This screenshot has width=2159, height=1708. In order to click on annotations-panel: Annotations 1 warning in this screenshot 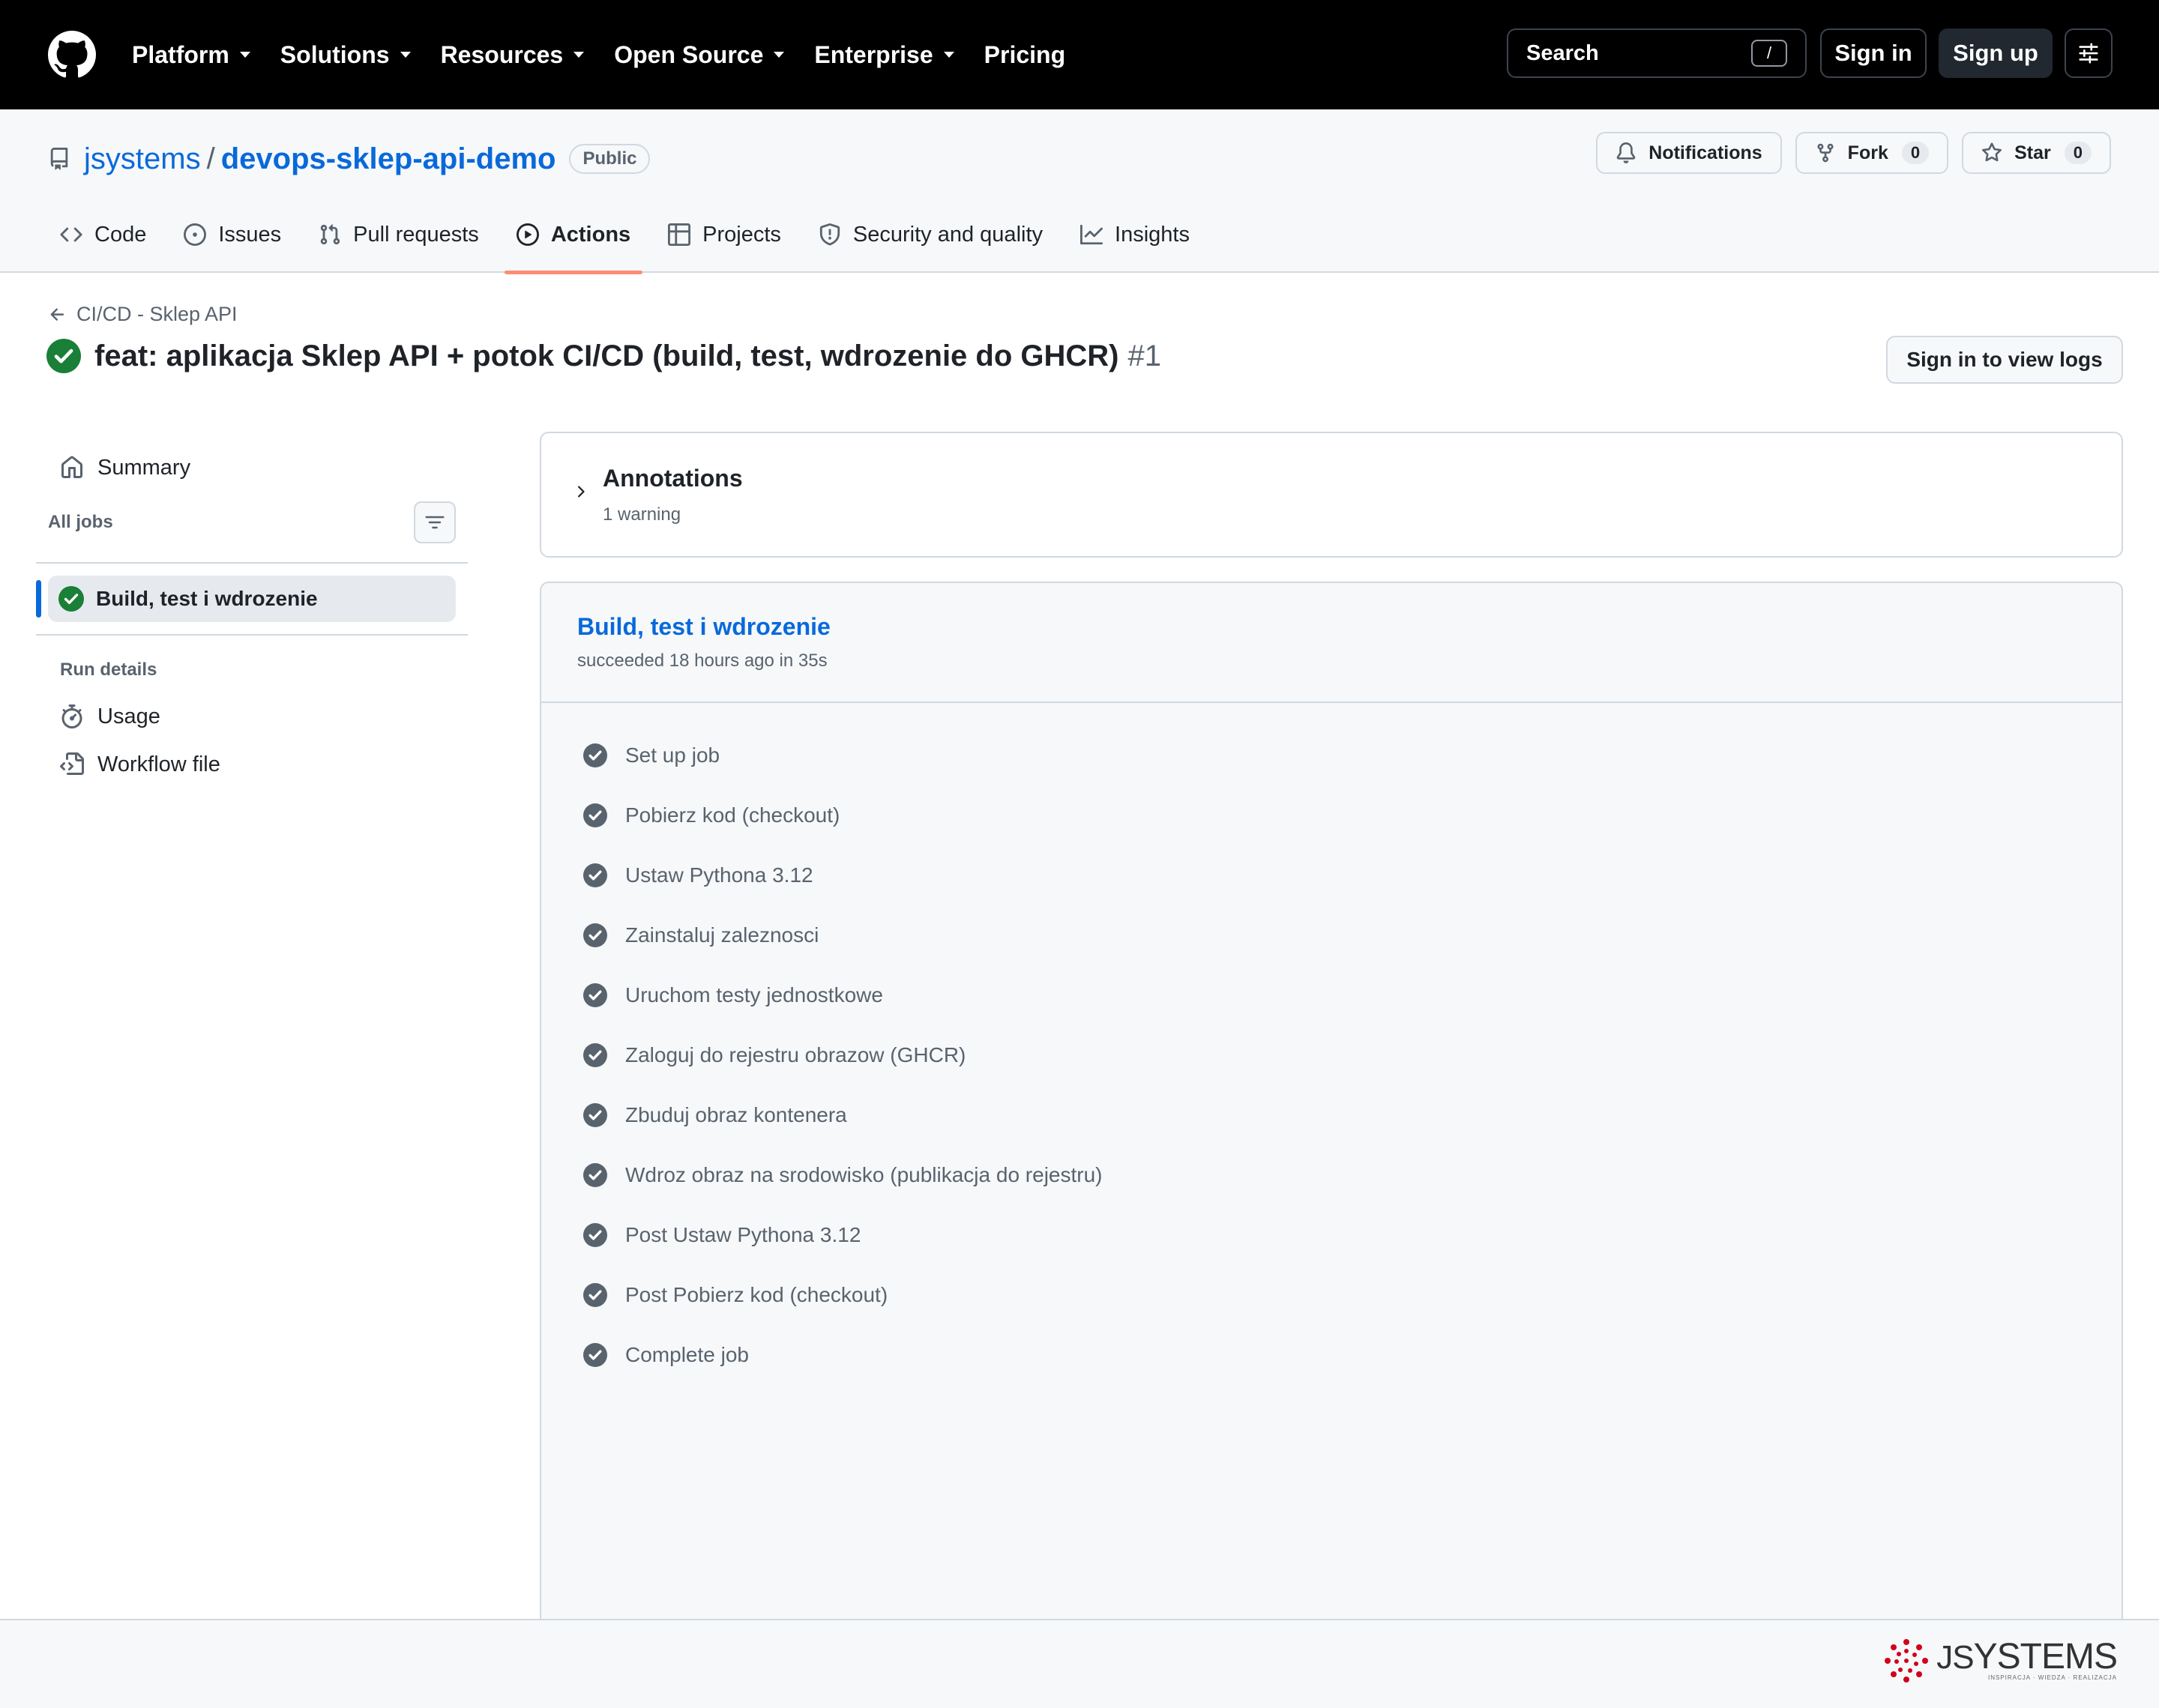, I will do `click(1331, 495)`.